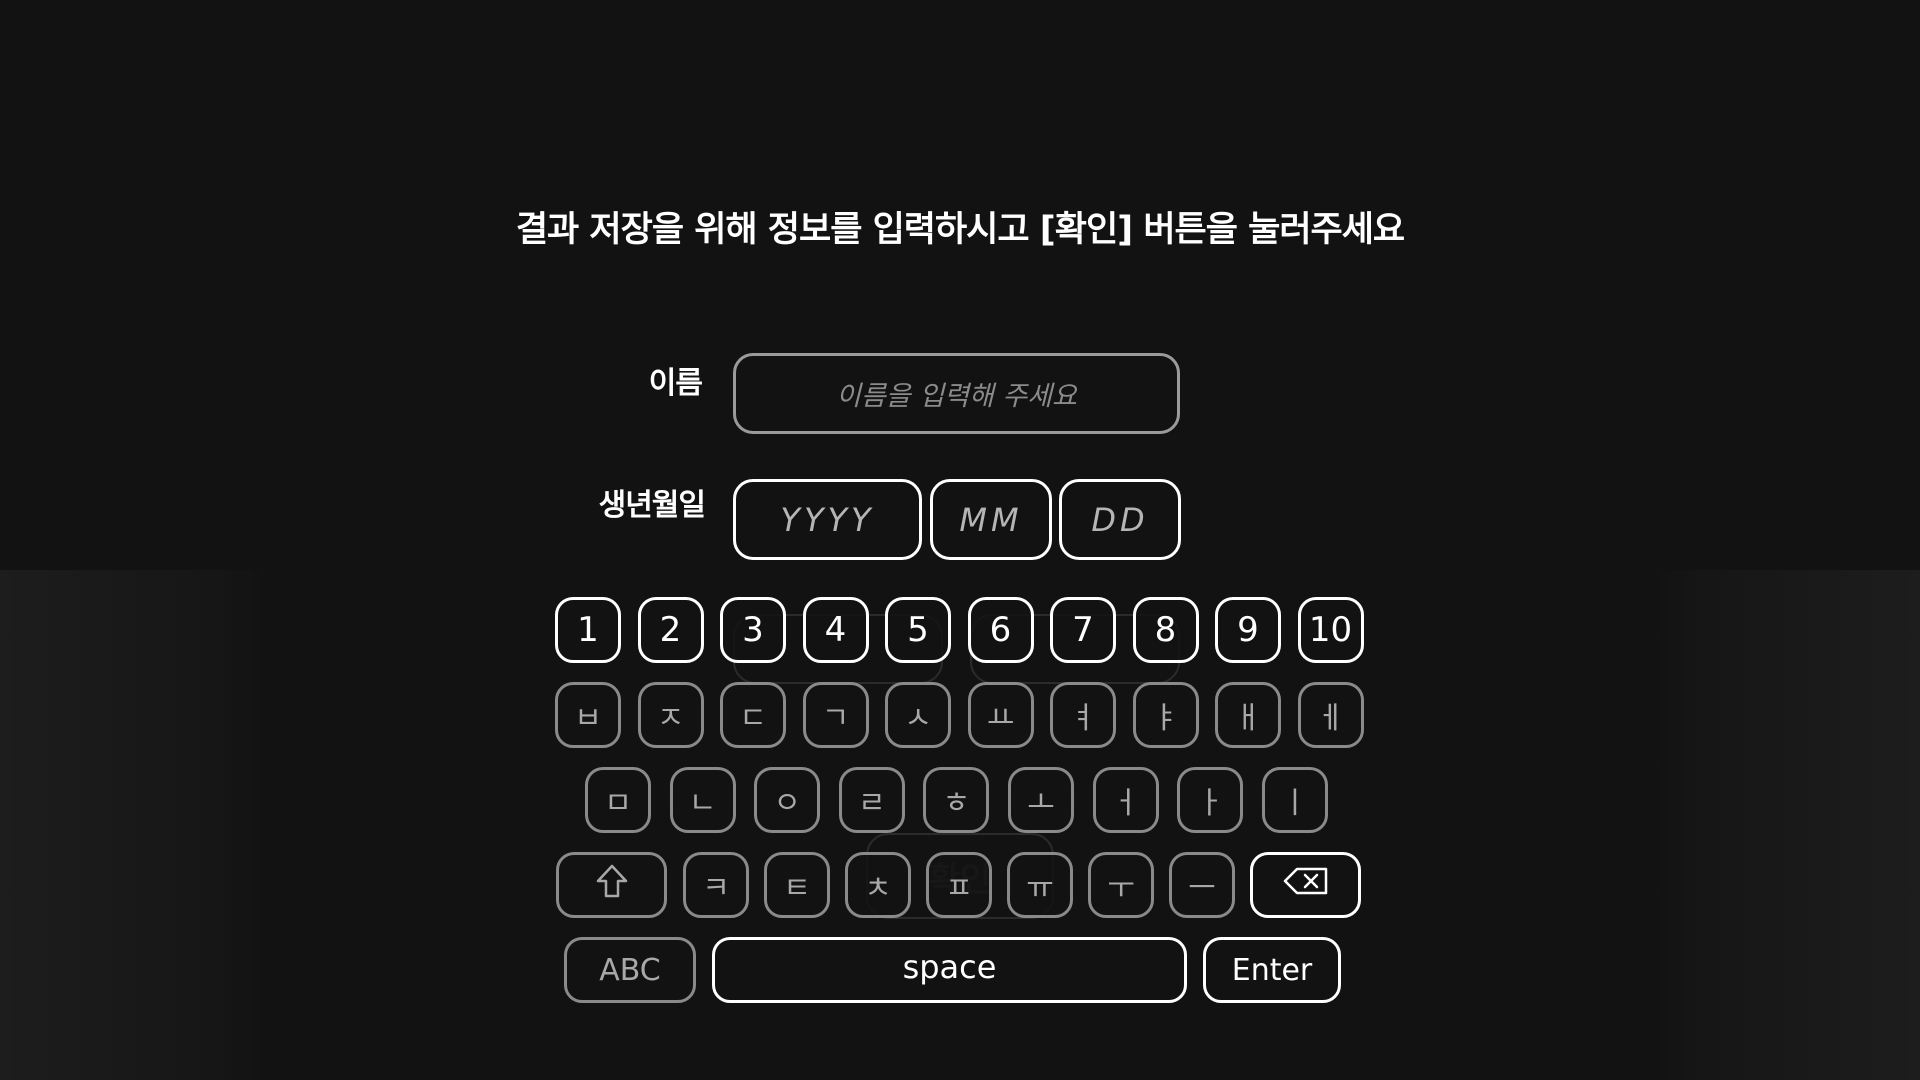  I want to click on birth-year-input: YYYY, so click(827, 519).